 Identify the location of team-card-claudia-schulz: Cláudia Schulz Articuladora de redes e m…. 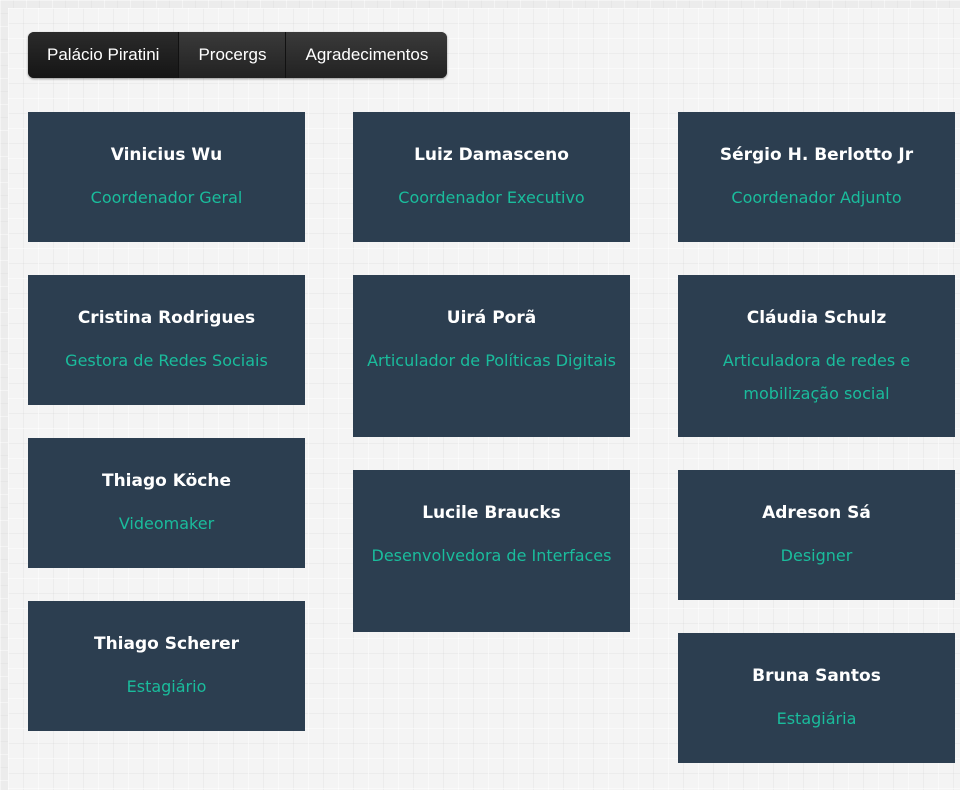
(816, 356).